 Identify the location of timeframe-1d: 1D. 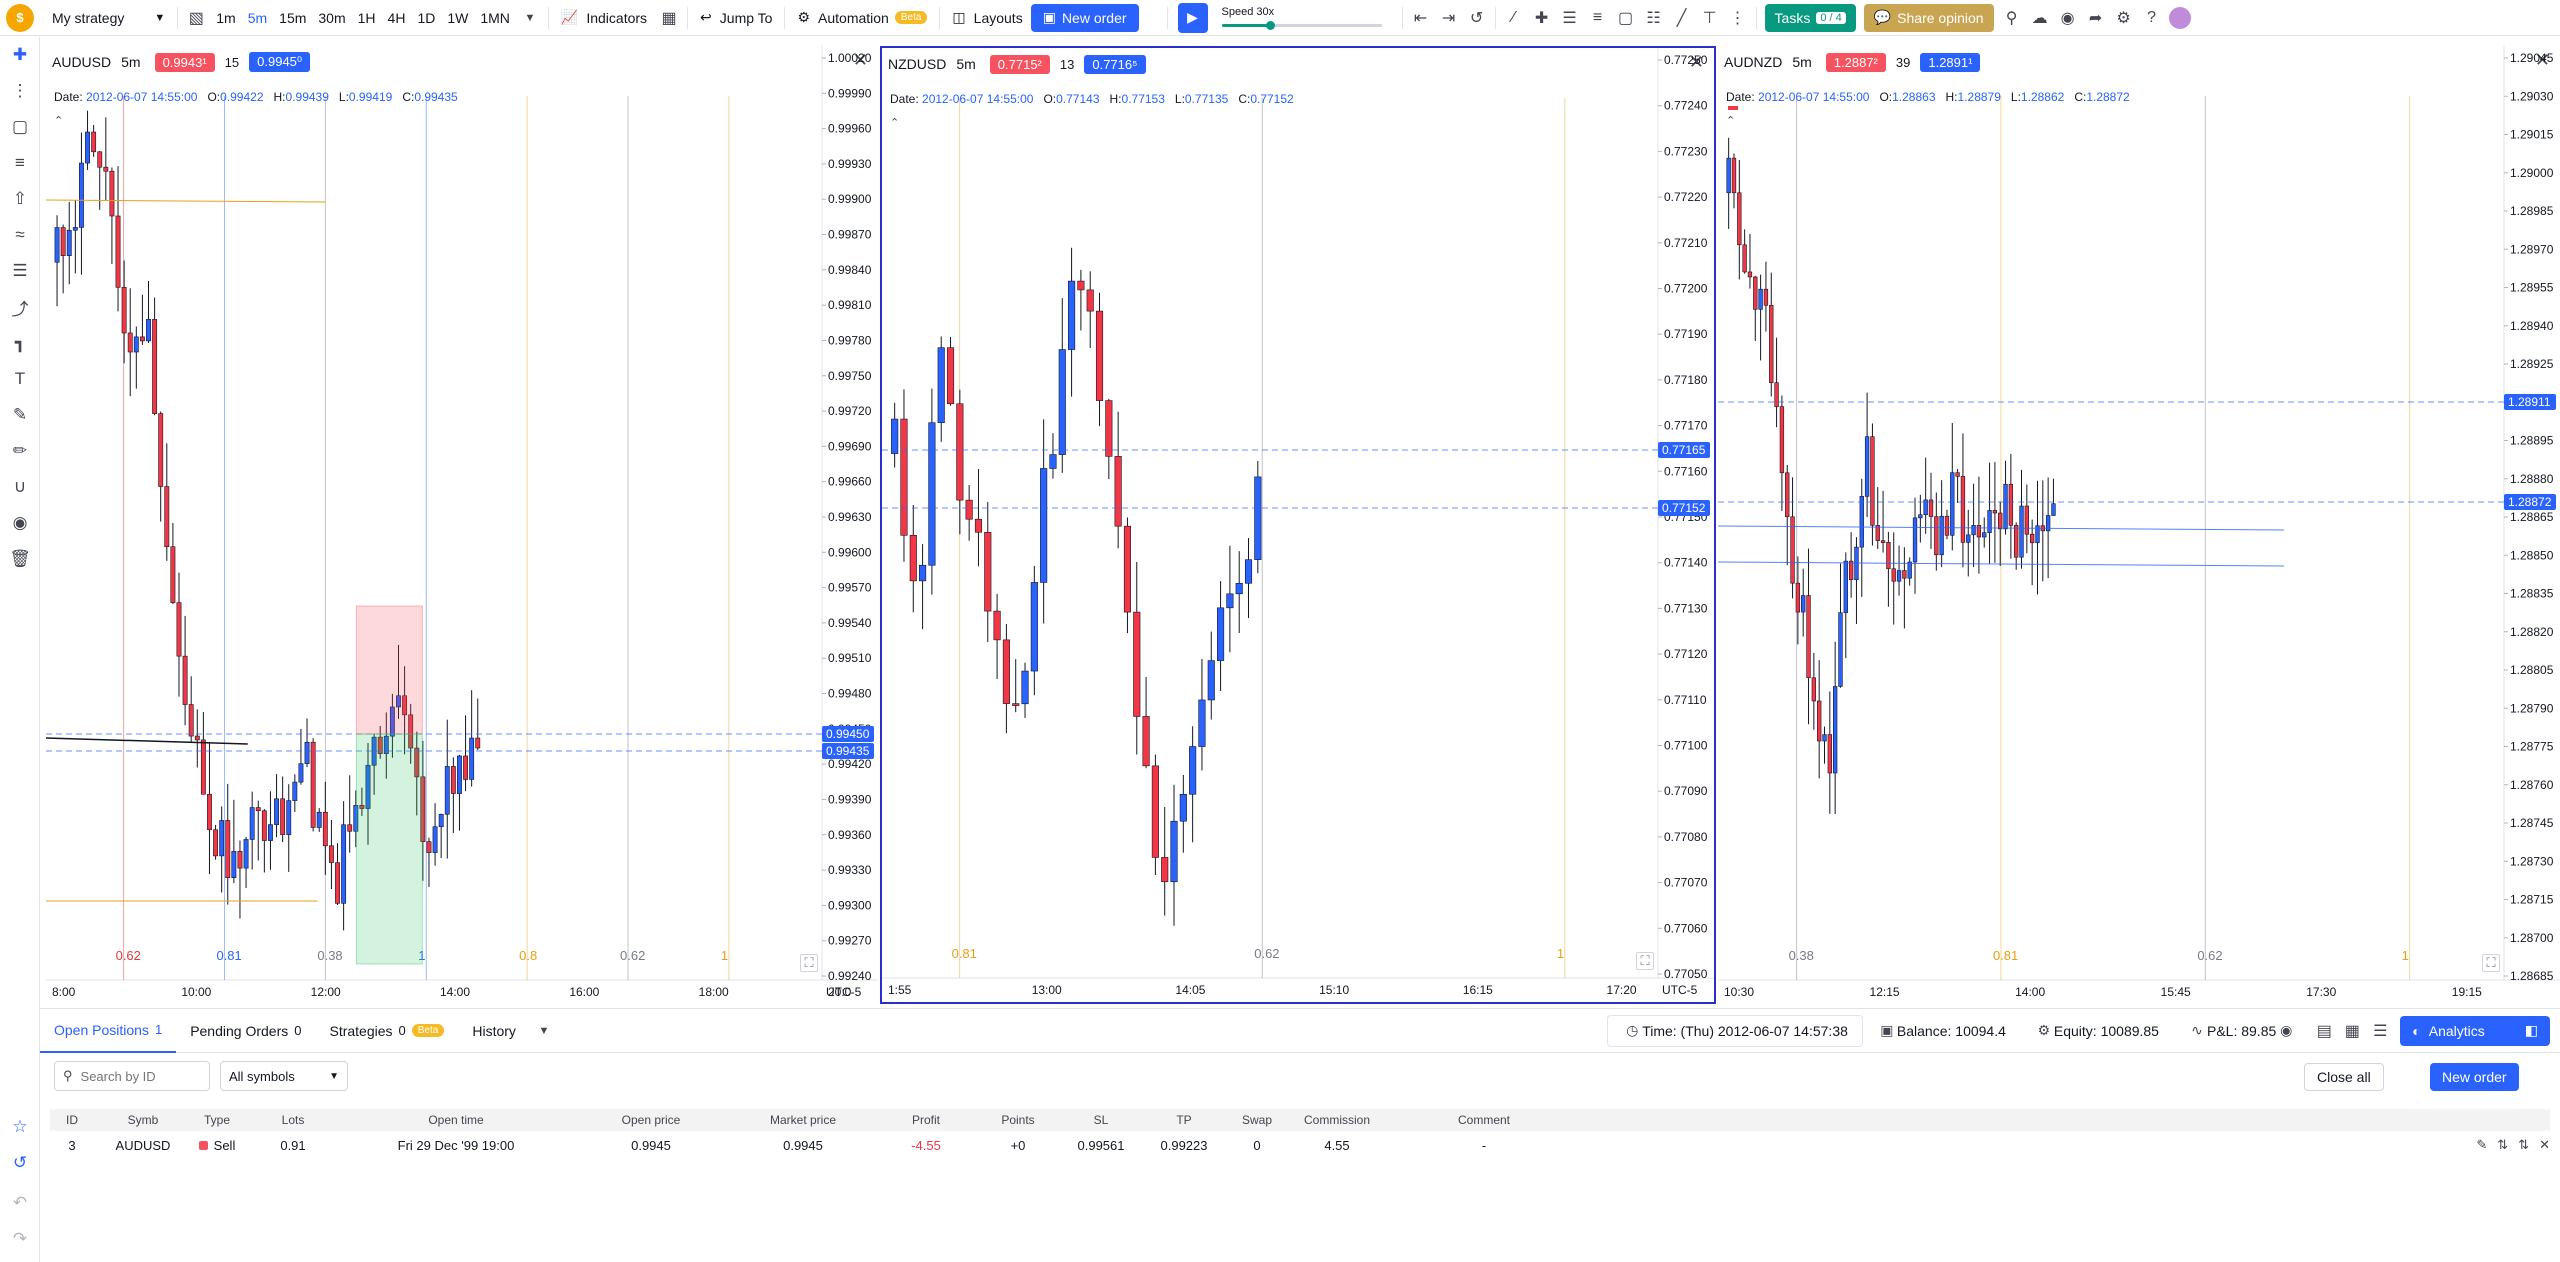
(426, 18).